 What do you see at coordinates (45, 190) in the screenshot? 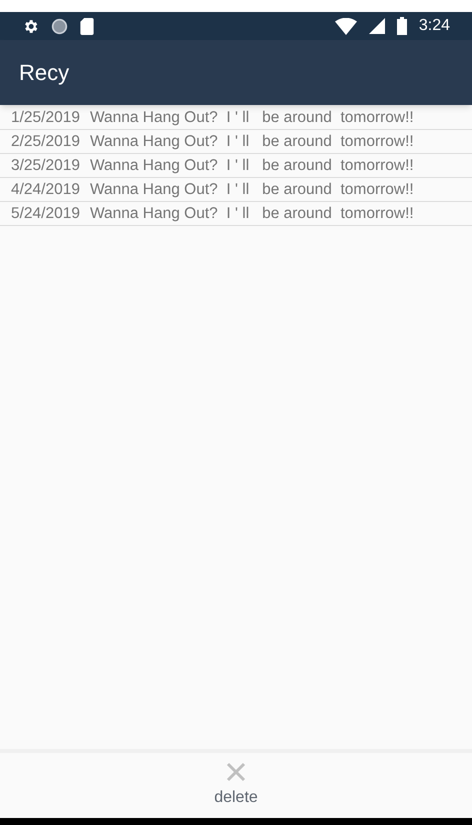
I see `row-date: 4/24/2019` at bounding box center [45, 190].